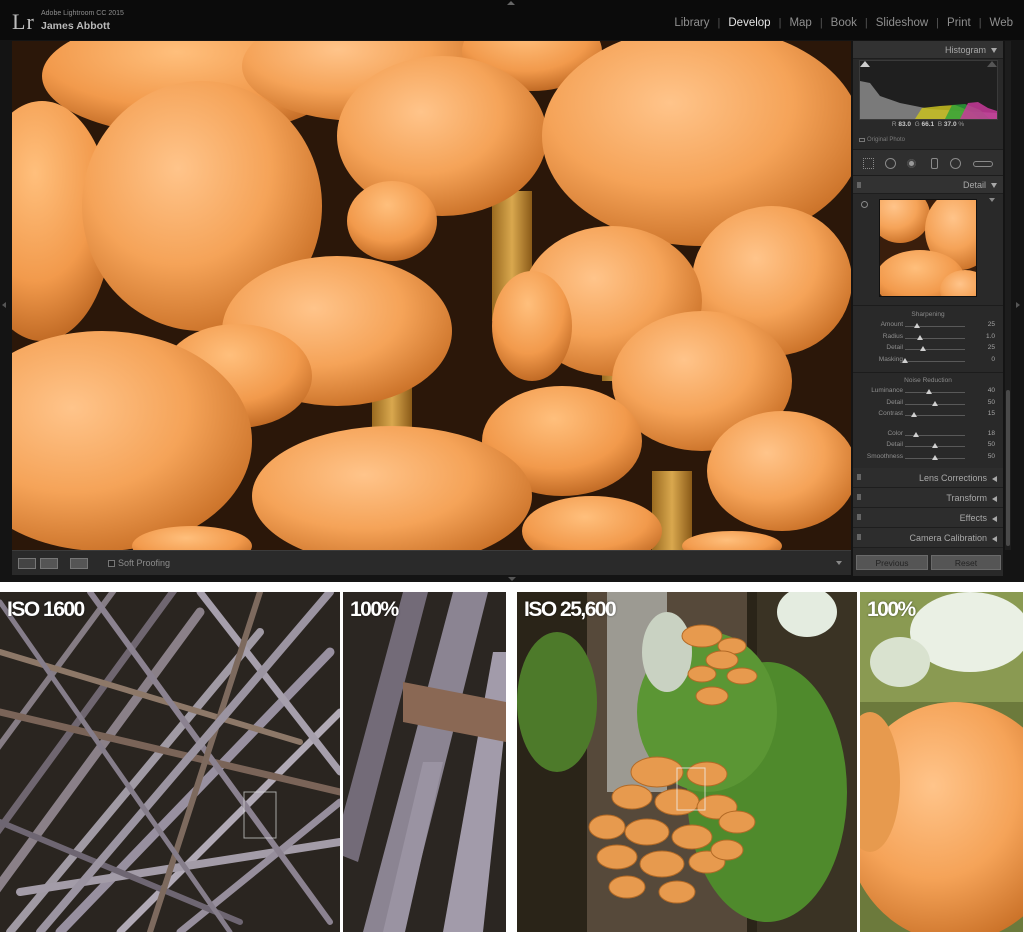  What do you see at coordinates (994, 186) in the screenshot?
I see `collapse-icon` at bounding box center [994, 186].